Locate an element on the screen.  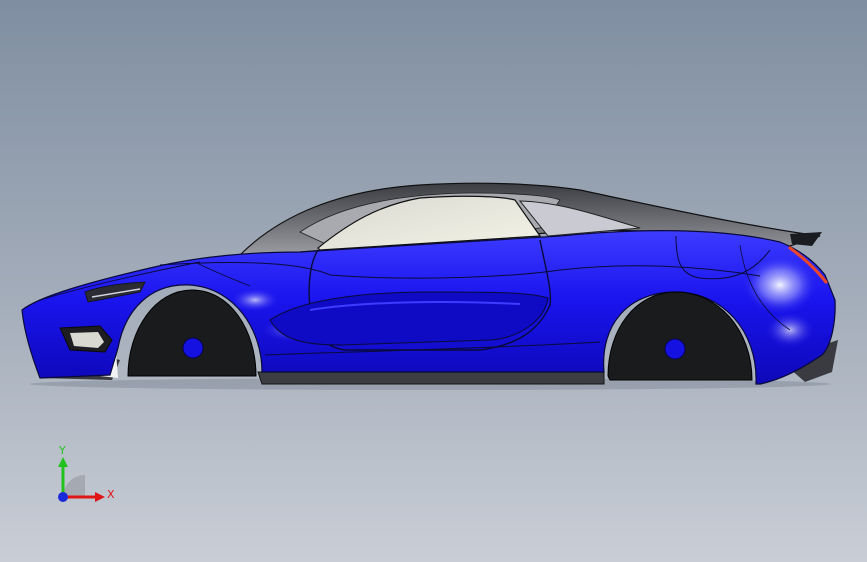
front-wheel-hub is located at coordinates (193, 348).